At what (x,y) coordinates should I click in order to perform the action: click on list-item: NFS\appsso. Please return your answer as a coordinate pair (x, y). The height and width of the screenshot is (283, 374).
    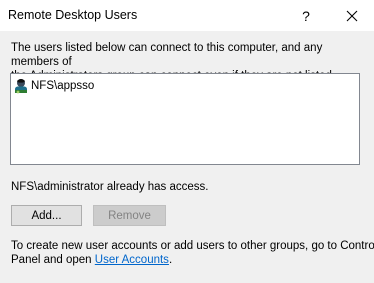
    Looking at the image, I should click on (53, 86).